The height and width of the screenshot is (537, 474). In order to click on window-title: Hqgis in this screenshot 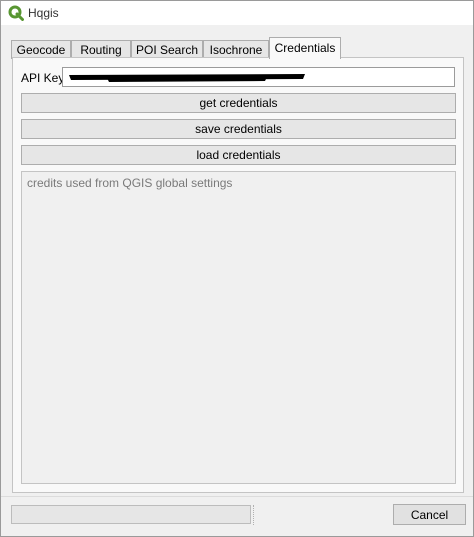, I will do `click(43, 13)`.